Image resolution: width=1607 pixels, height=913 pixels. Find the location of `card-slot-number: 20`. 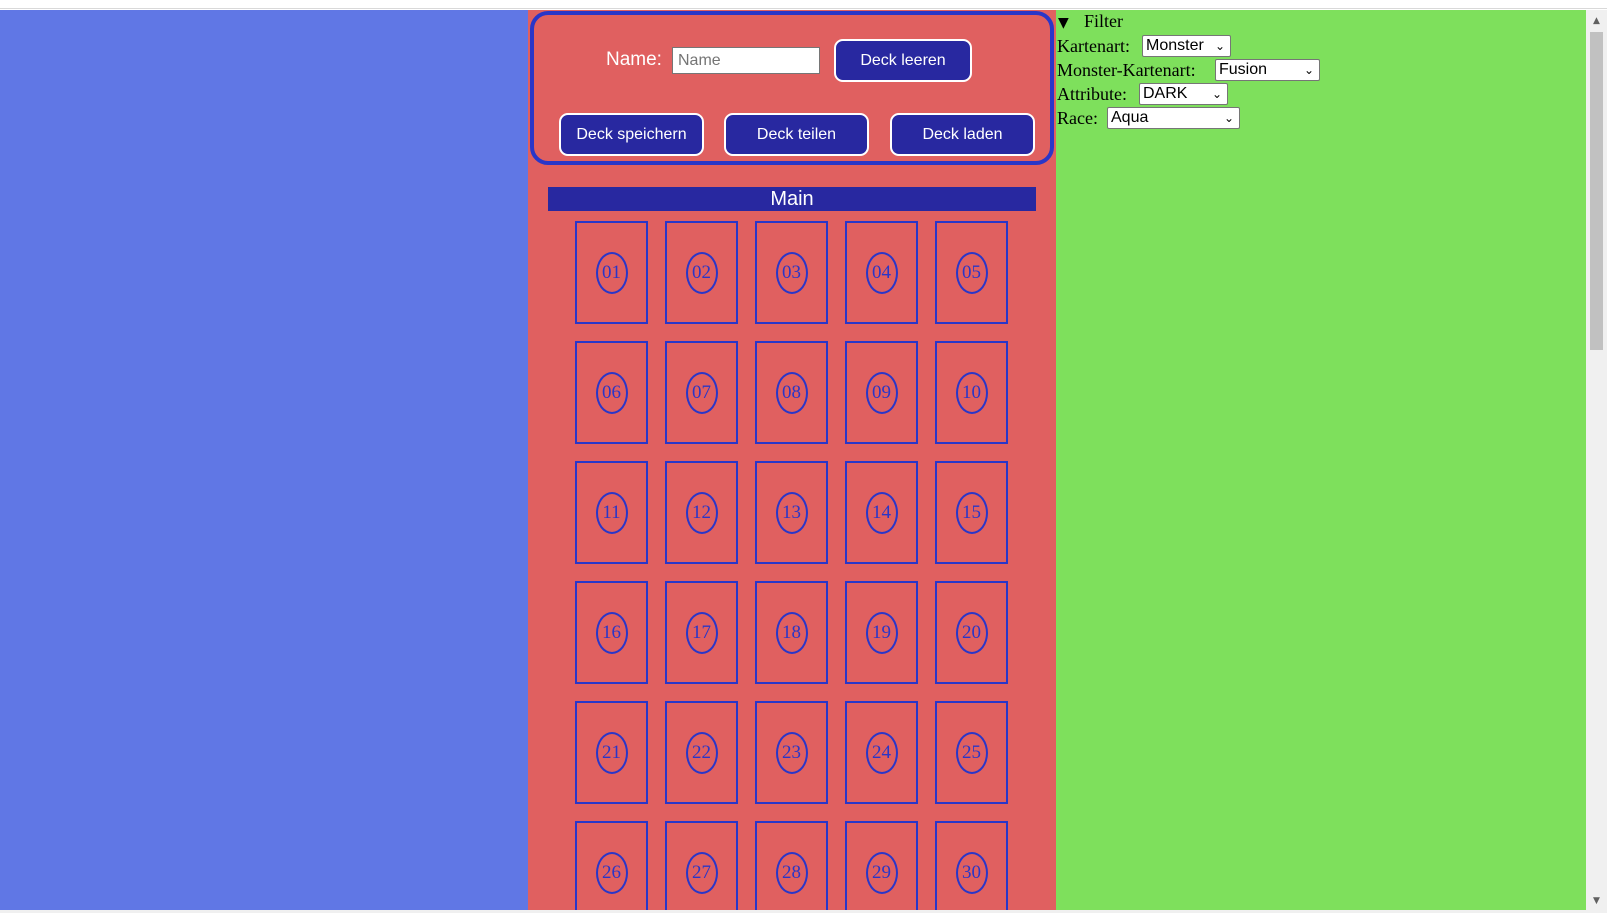

card-slot-number: 20 is located at coordinates (971, 632).